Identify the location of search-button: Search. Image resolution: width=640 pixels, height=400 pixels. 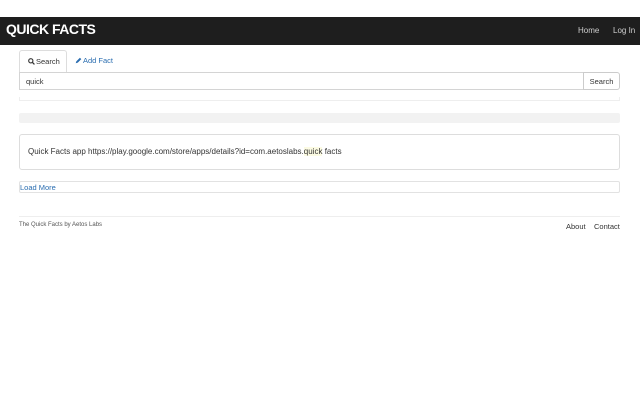
(601, 81).